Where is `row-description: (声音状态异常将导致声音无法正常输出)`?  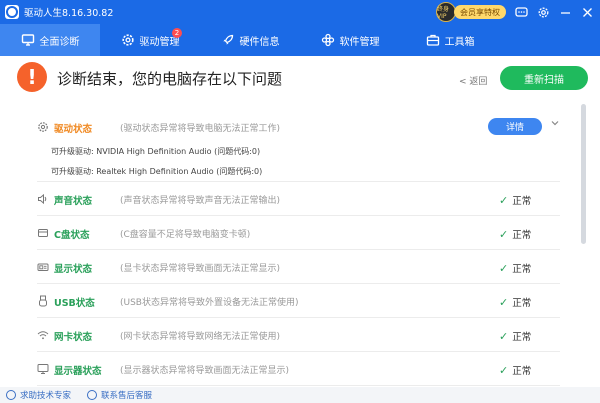
row-description: (声音状态异常将导致声音无法正常输出) is located at coordinates (200, 201).